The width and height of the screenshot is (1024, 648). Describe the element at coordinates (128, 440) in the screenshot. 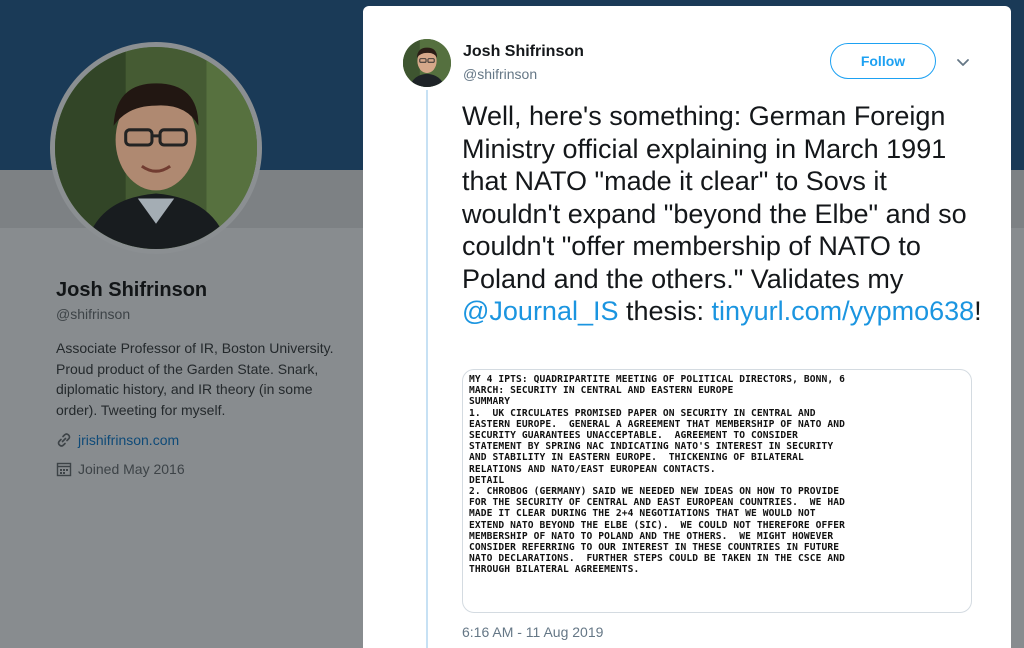

I see `profile-website-link: jrishifrinson.com` at that location.